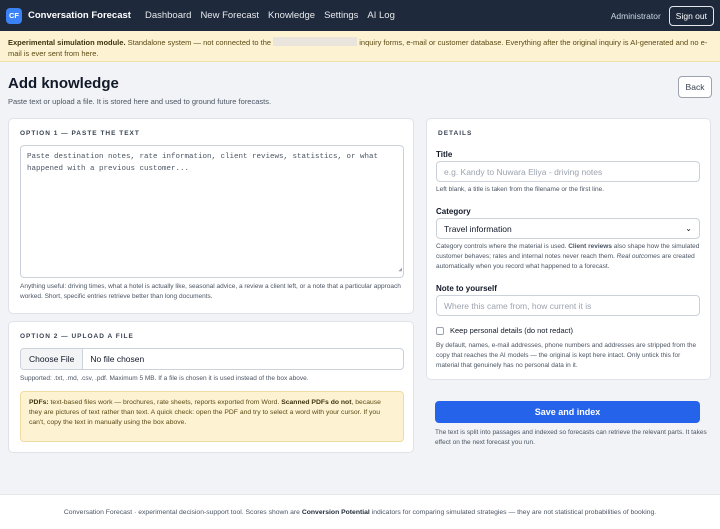 The width and height of the screenshot is (720, 529). What do you see at coordinates (455, 133) in the screenshot?
I see `details-heading: DETAILS` at bounding box center [455, 133].